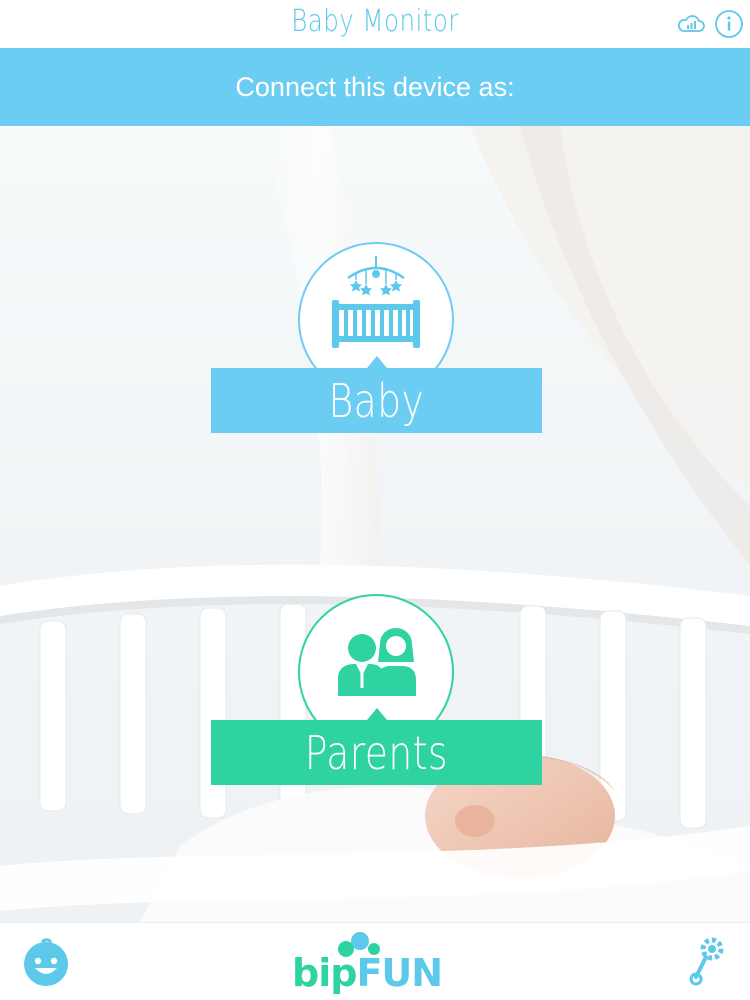  What do you see at coordinates (729, 24) in the screenshot?
I see `info-icon` at bounding box center [729, 24].